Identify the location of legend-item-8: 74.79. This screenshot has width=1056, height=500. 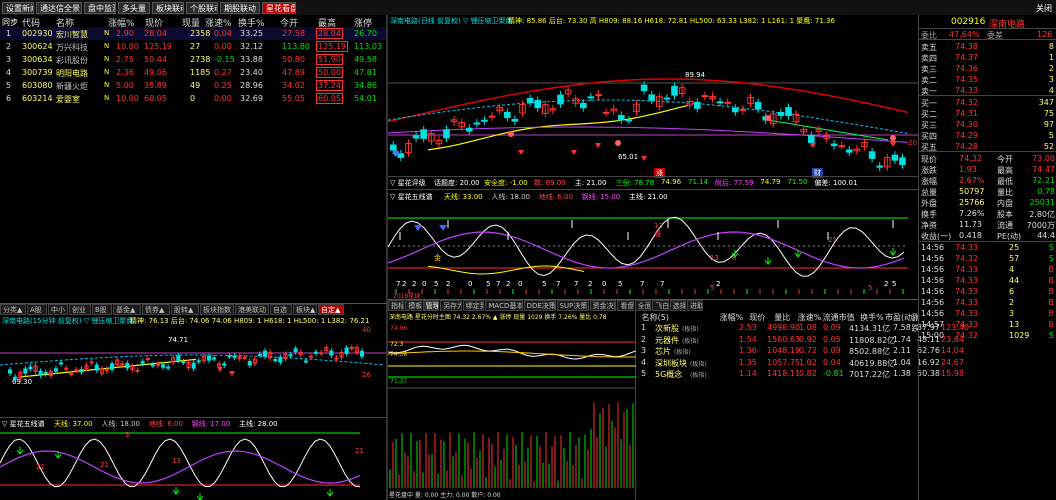
(770, 182).